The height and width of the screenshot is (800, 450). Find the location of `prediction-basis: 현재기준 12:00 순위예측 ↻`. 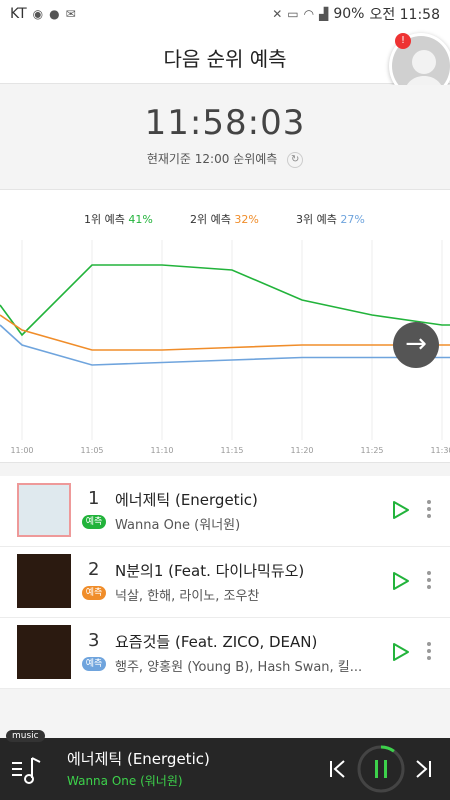

prediction-basis: 현재기준 12:00 순위예측 ↻ is located at coordinates (225, 159).